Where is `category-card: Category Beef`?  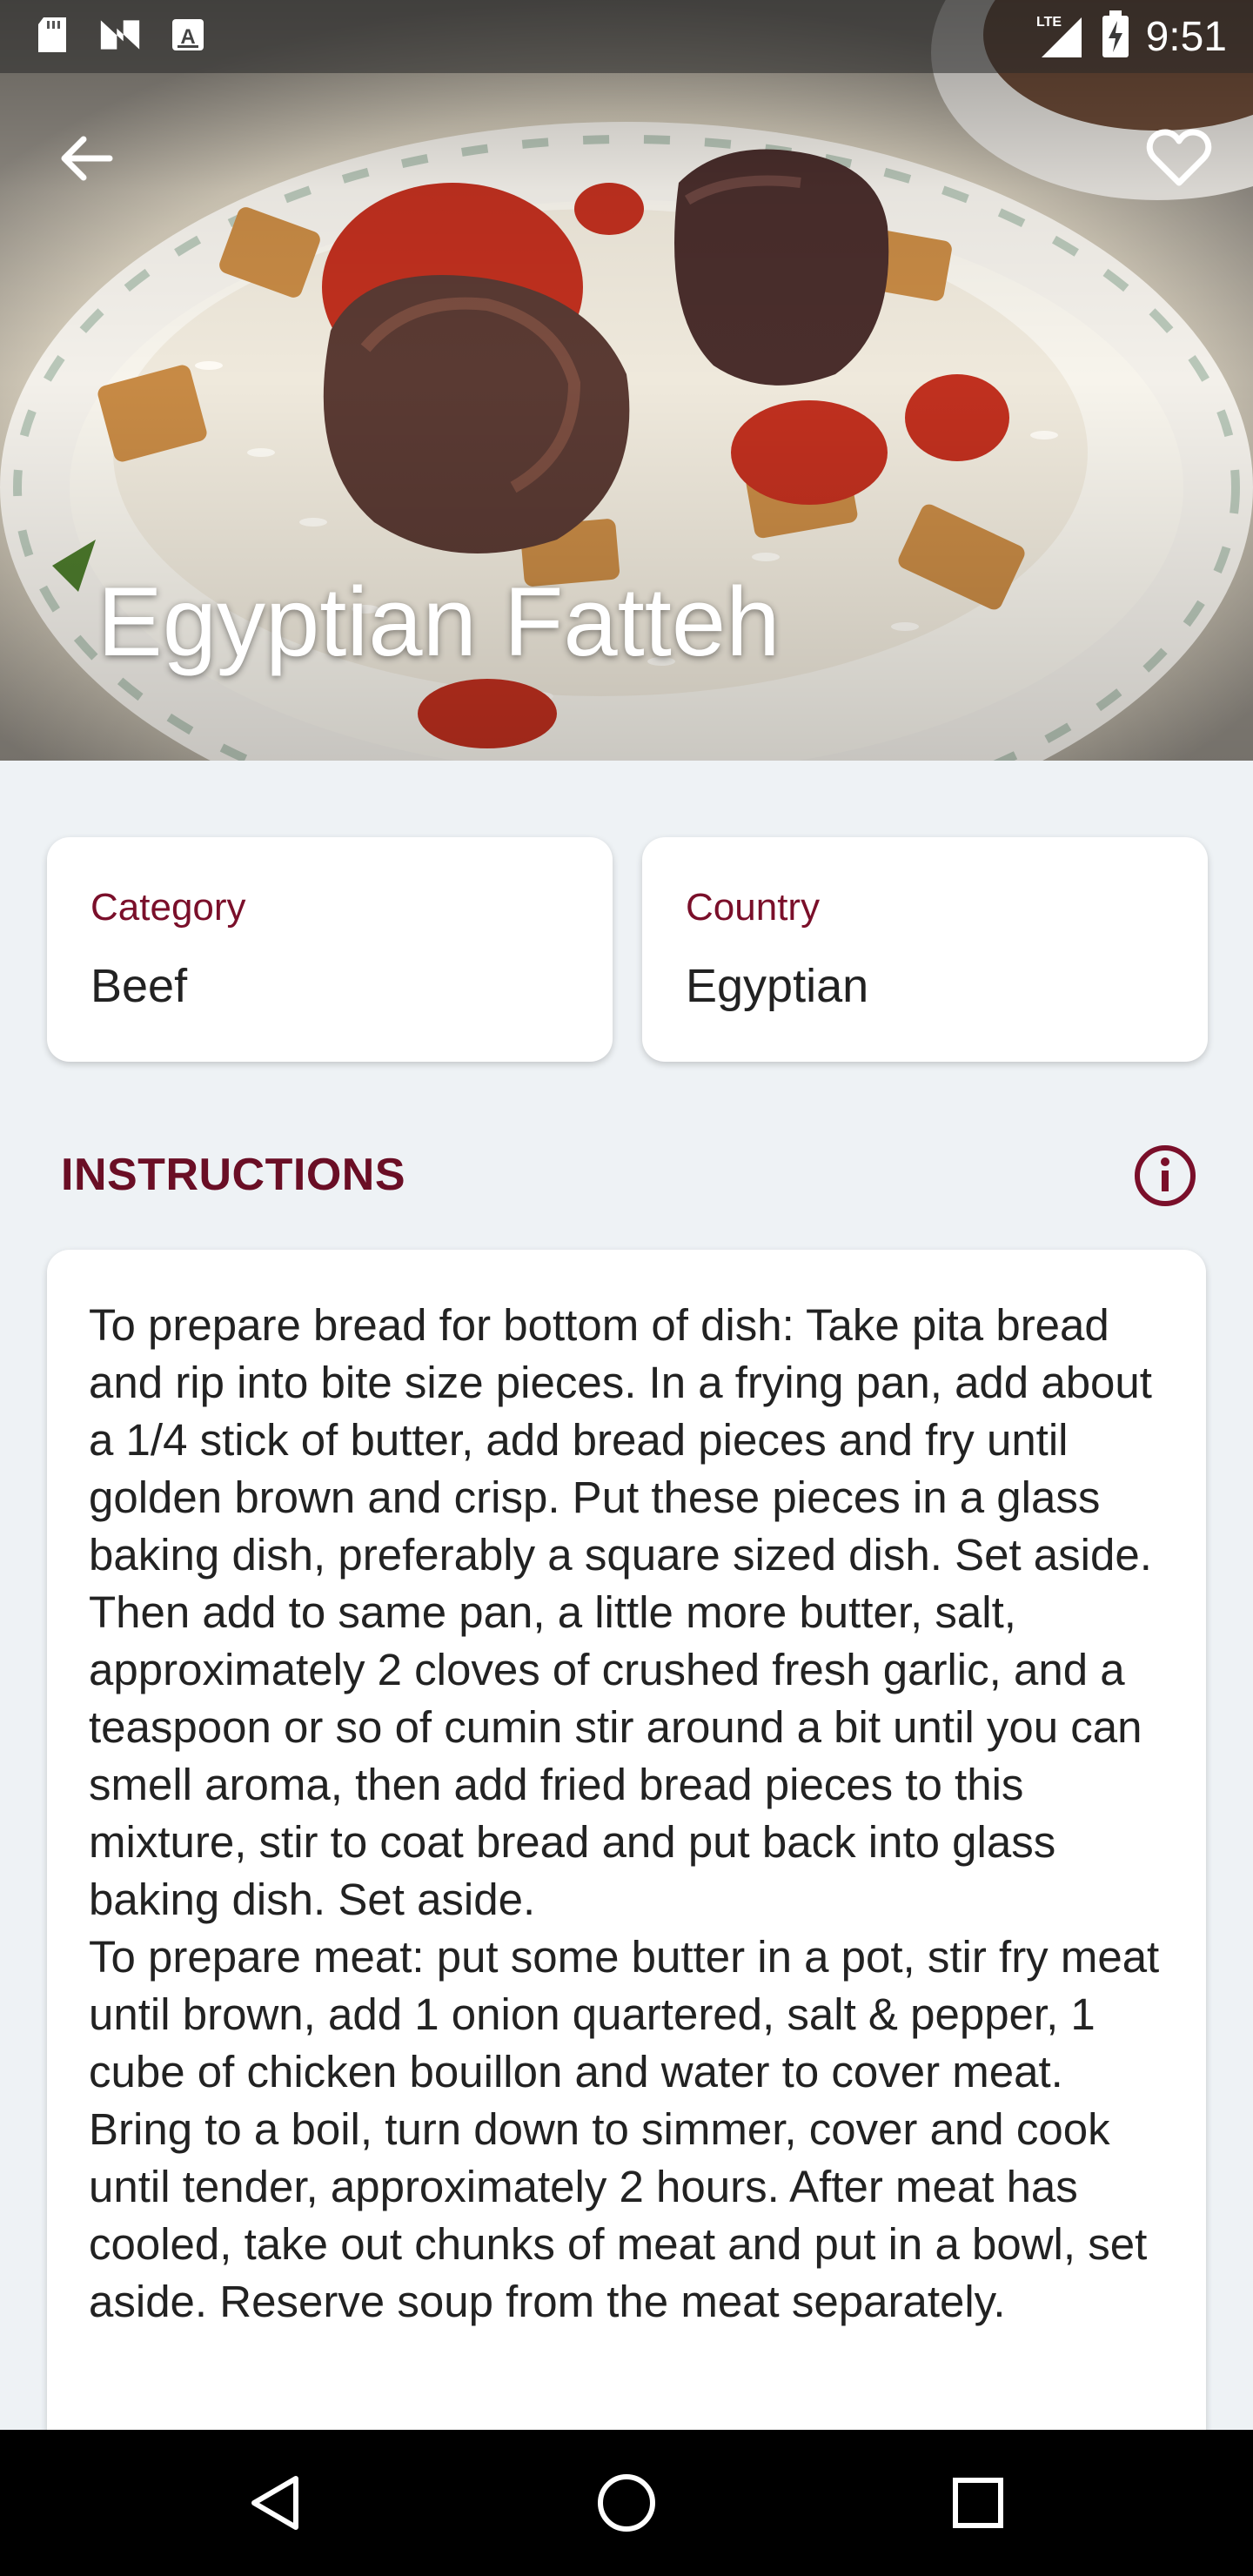
category-card: Category Beef is located at coordinates (330, 950).